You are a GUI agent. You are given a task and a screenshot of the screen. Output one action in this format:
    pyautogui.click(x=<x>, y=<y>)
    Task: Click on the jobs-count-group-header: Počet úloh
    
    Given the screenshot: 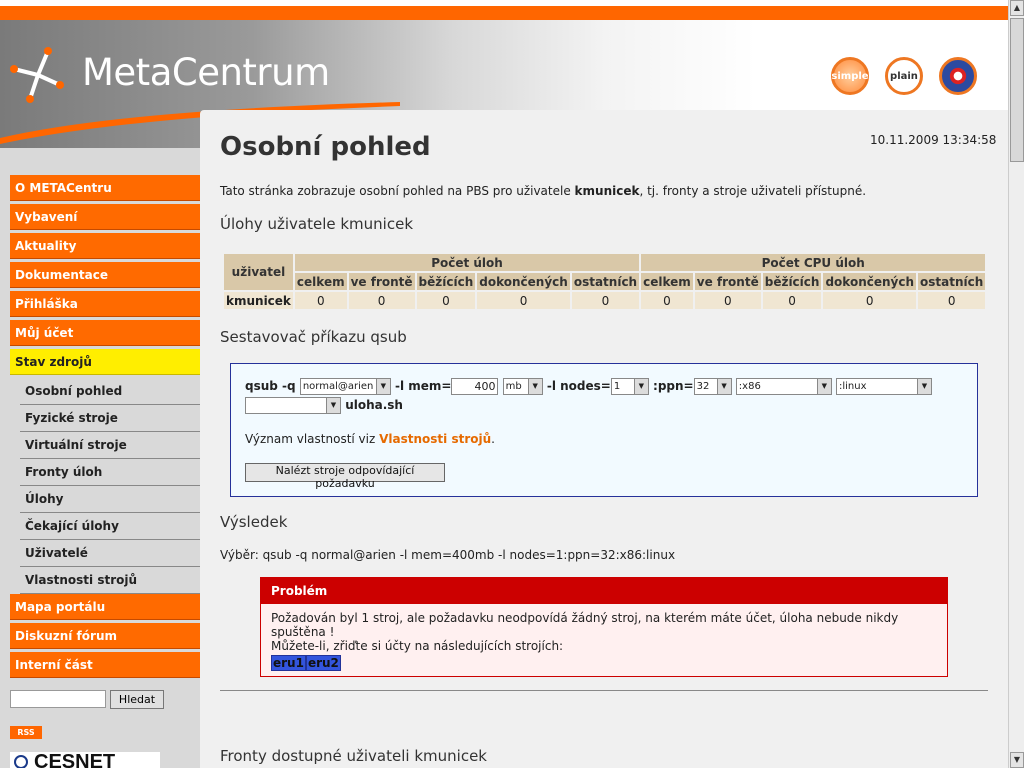 What is the action you would take?
    pyautogui.click(x=467, y=262)
    